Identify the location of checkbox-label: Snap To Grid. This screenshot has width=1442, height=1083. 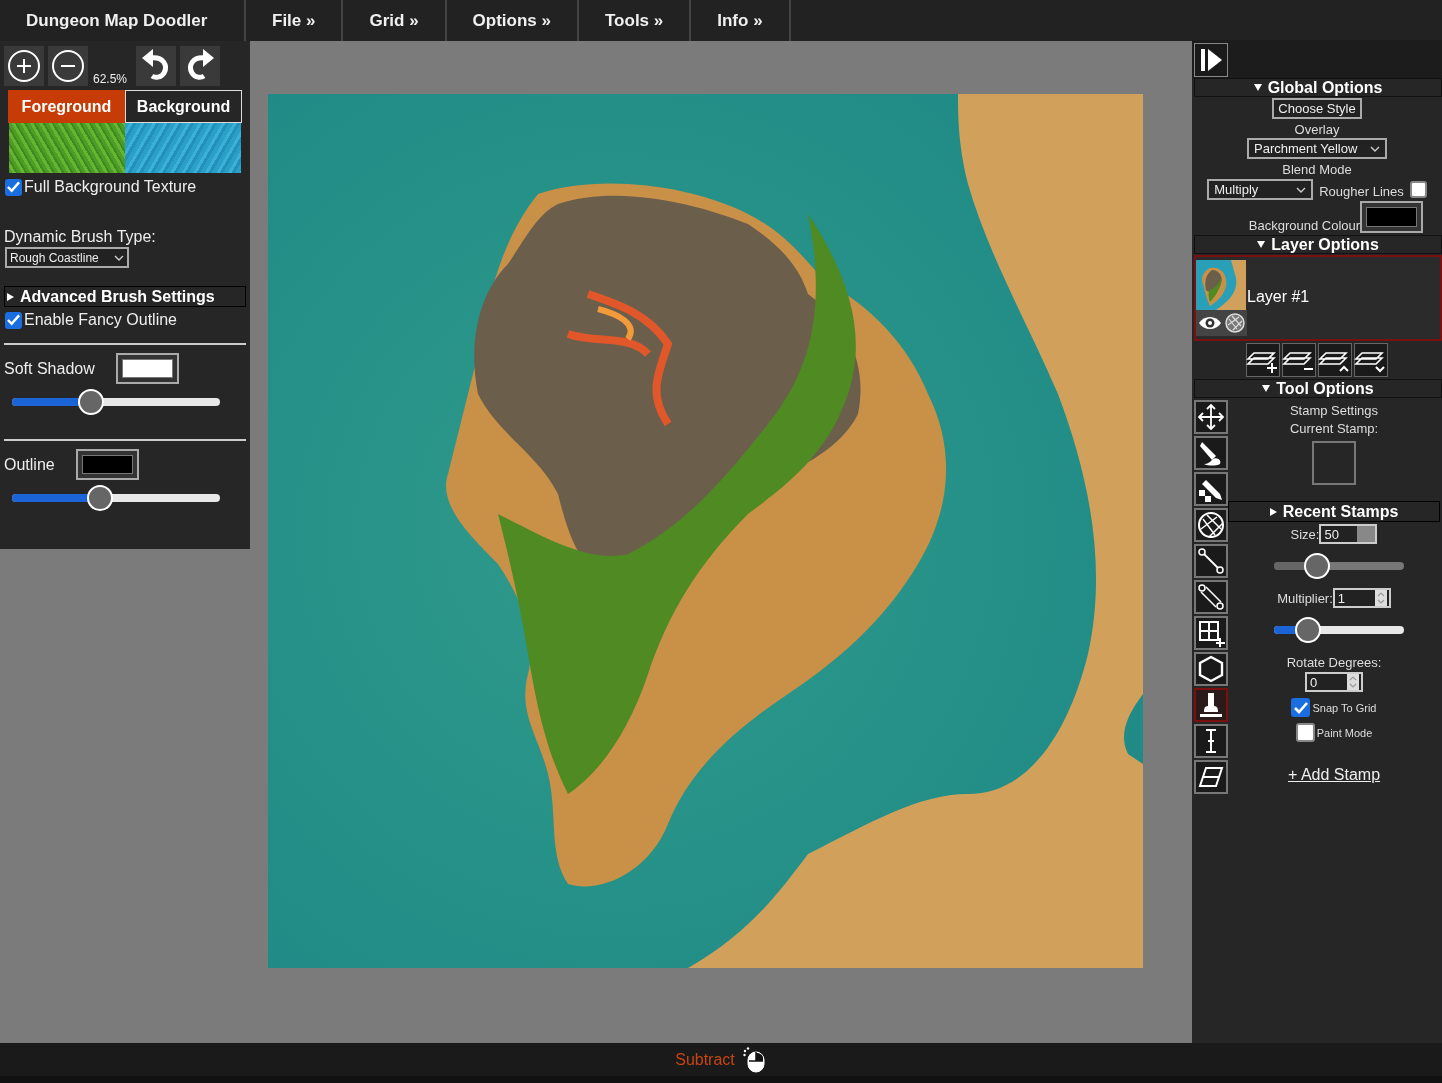
(1344, 707).